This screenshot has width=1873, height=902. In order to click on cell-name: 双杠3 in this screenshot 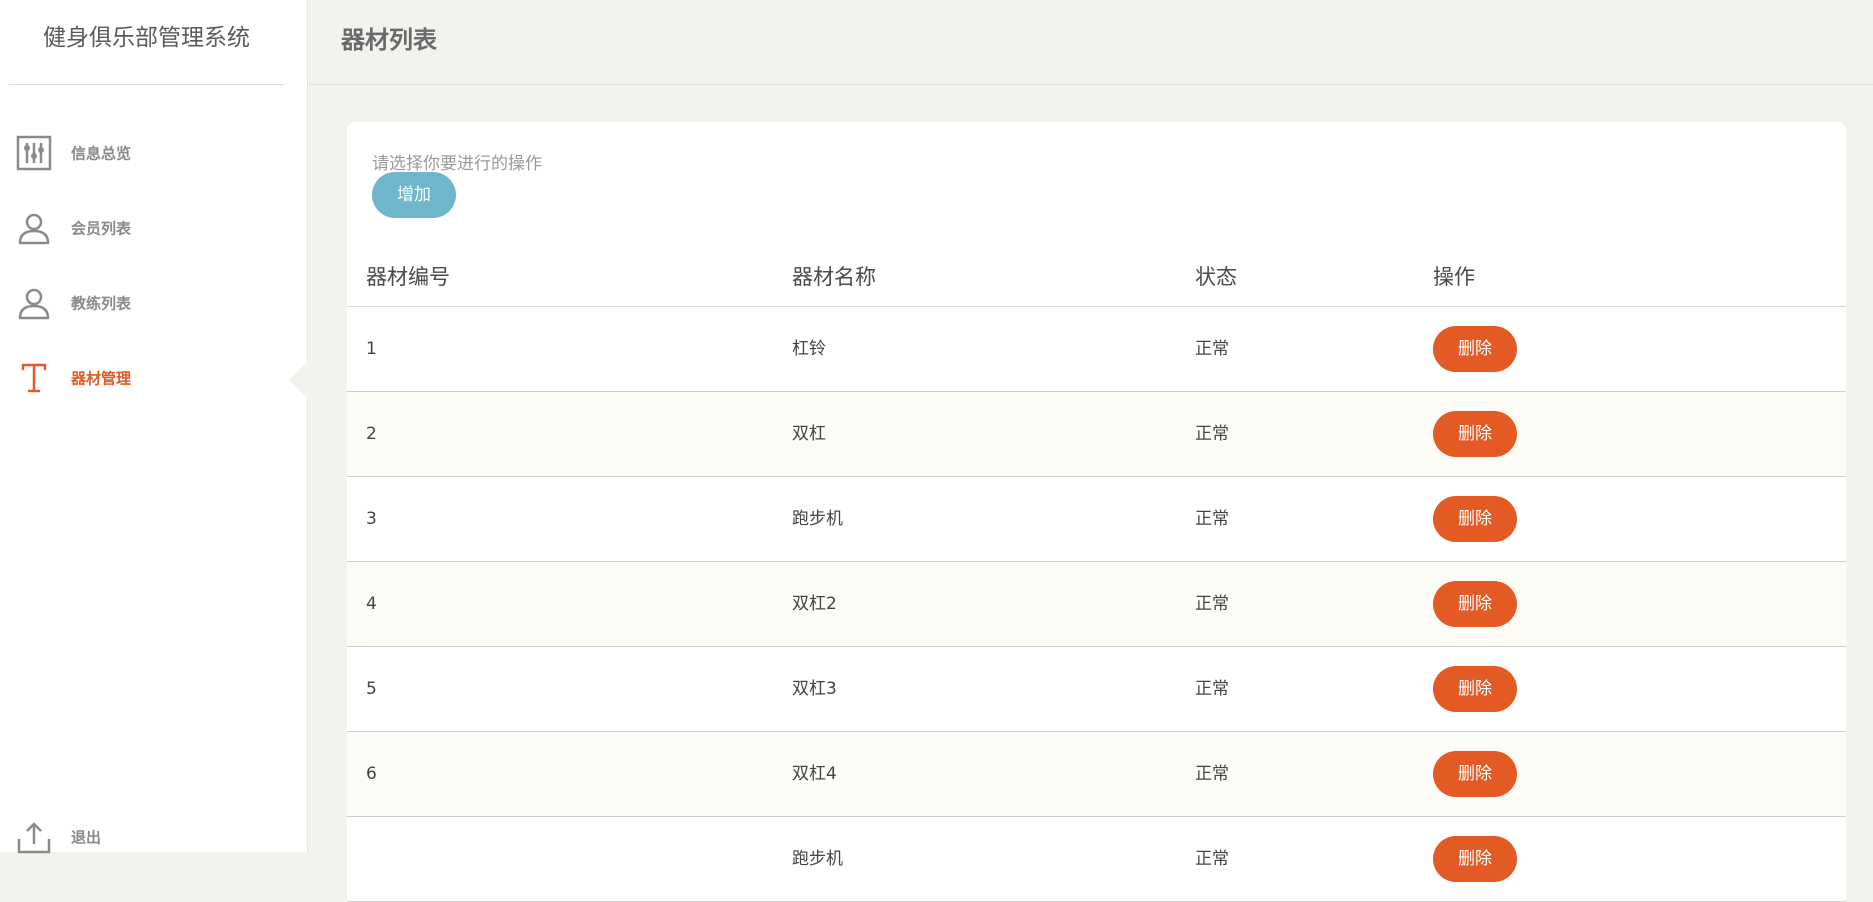, I will do `click(814, 689)`.